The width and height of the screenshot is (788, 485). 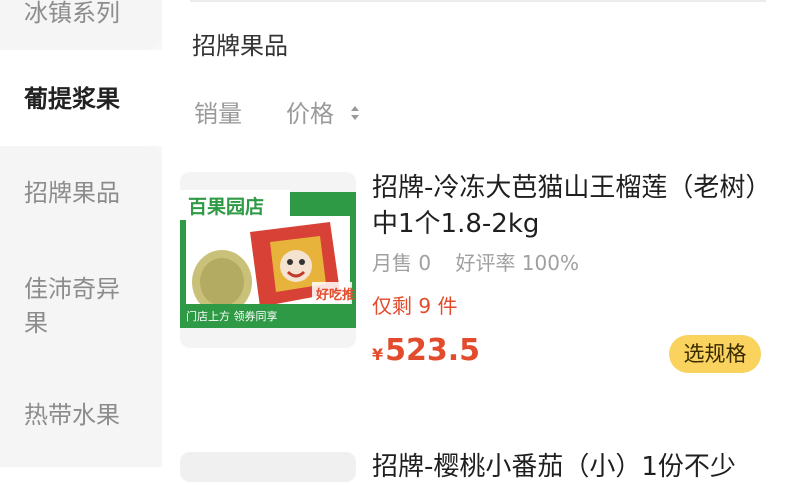 What do you see at coordinates (355, 113) in the screenshot?
I see `sort-arrows-icon` at bounding box center [355, 113].